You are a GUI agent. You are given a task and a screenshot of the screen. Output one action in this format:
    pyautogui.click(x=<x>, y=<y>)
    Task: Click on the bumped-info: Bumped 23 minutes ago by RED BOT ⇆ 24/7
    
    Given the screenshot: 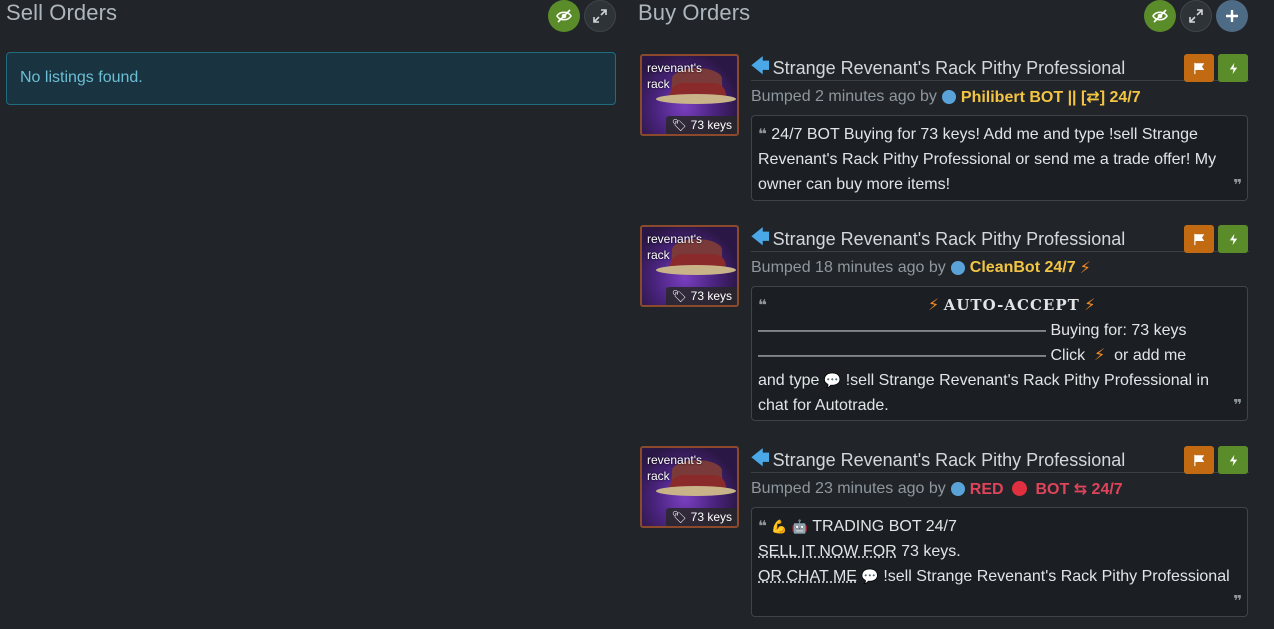 What is the action you would take?
    pyautogui.click(x=937, y=489)
    